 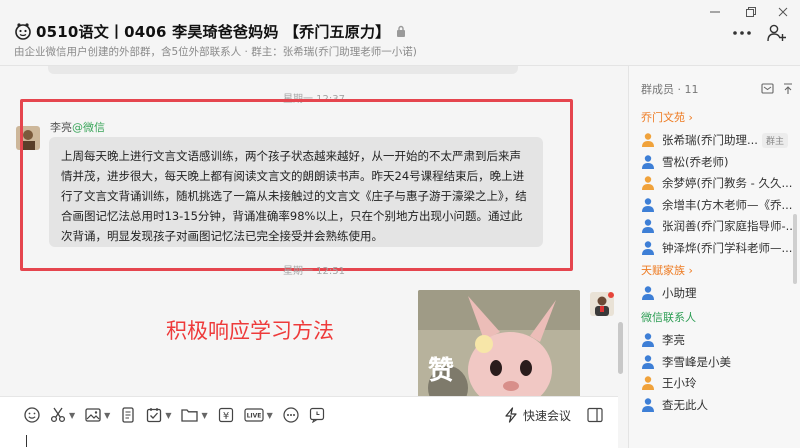 I want to click on composer: ▼ ▼ ▼ ▼ ¥ LIVE ▼ 快速会议, so click(x=309, y=422).